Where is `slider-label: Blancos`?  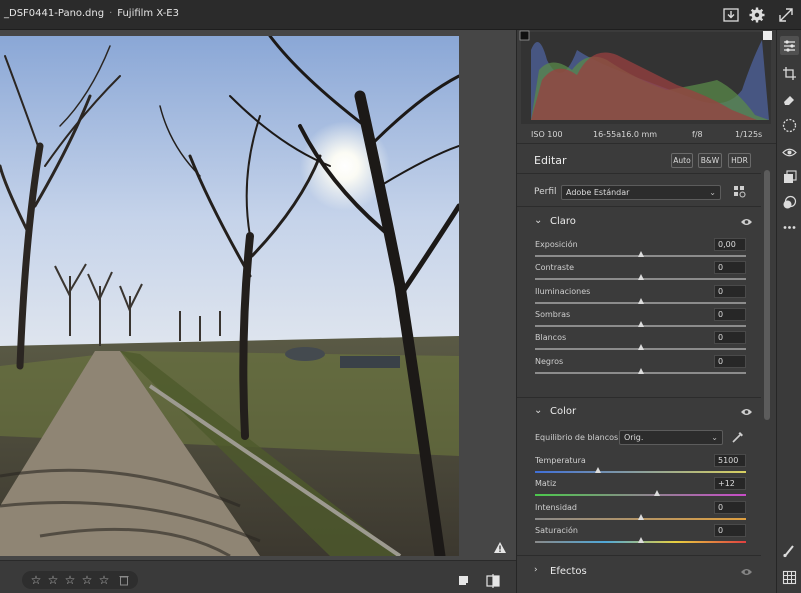 slider-label: Blancos is located at coordinates (551, 338).